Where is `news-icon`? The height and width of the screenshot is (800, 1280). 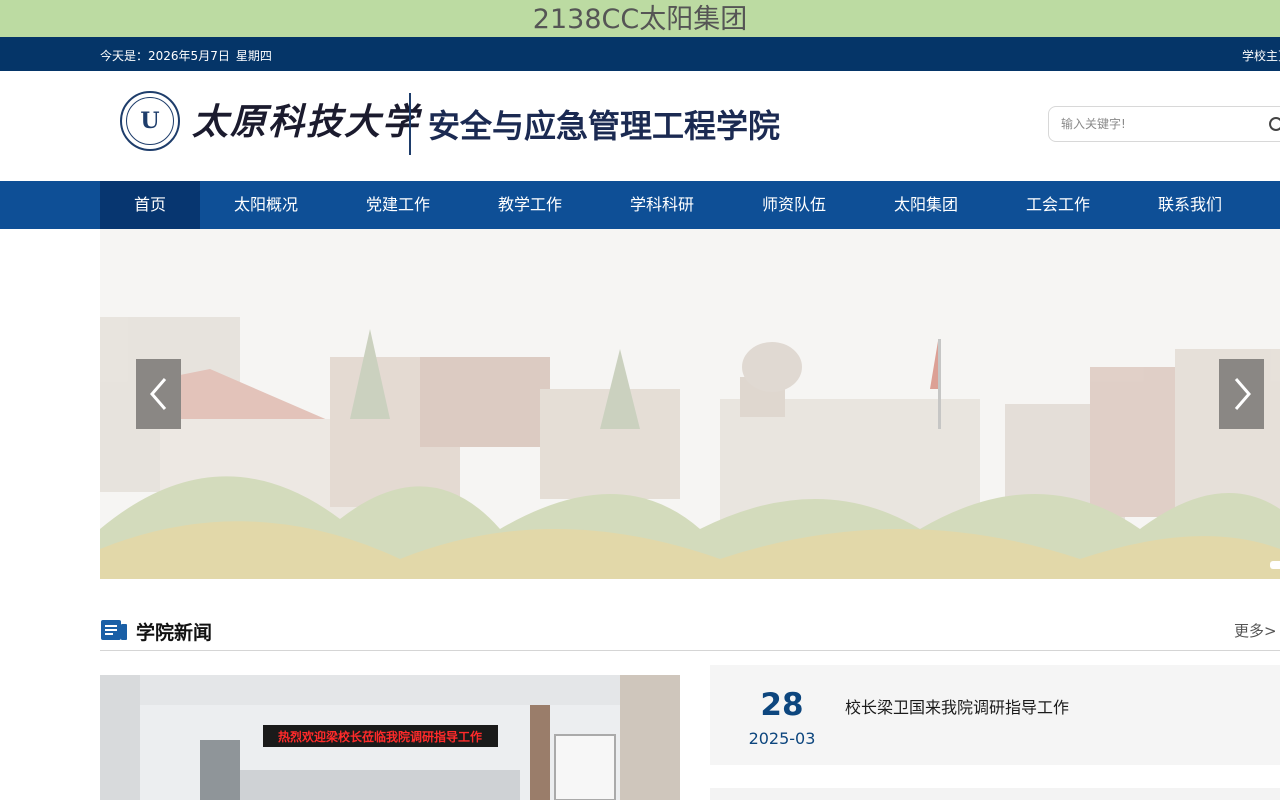
news-icon is located at coordinates (114, 630).